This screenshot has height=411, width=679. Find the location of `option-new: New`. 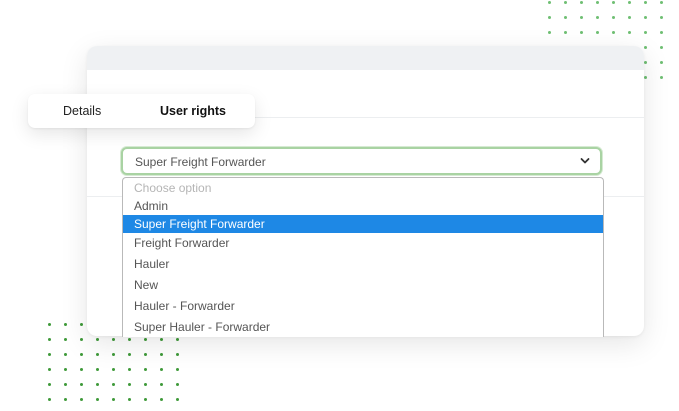

option-new: New is located at coordinates (363, 285).